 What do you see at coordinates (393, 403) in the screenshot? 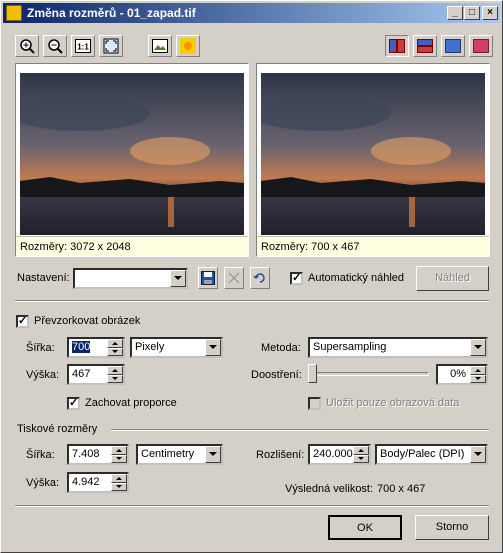
I see `save-data-only-label: Uložit pouze obrazová data` at bounding box center [393, 403].